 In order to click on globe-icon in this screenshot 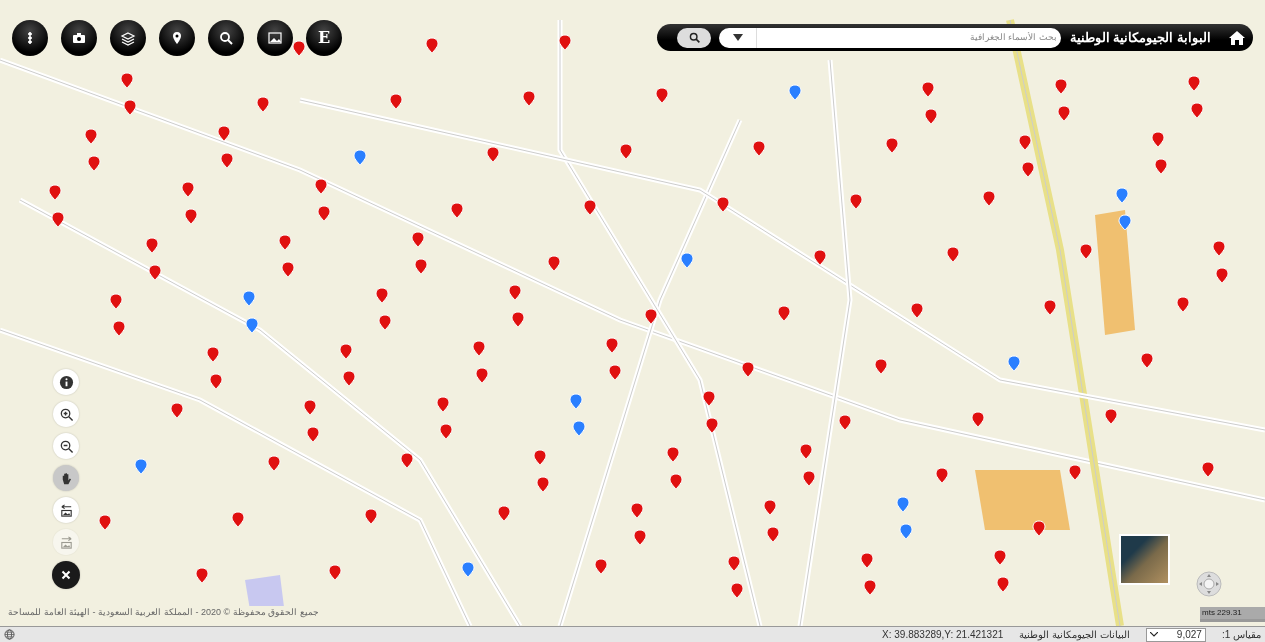, I will do `click(9, 634)`.